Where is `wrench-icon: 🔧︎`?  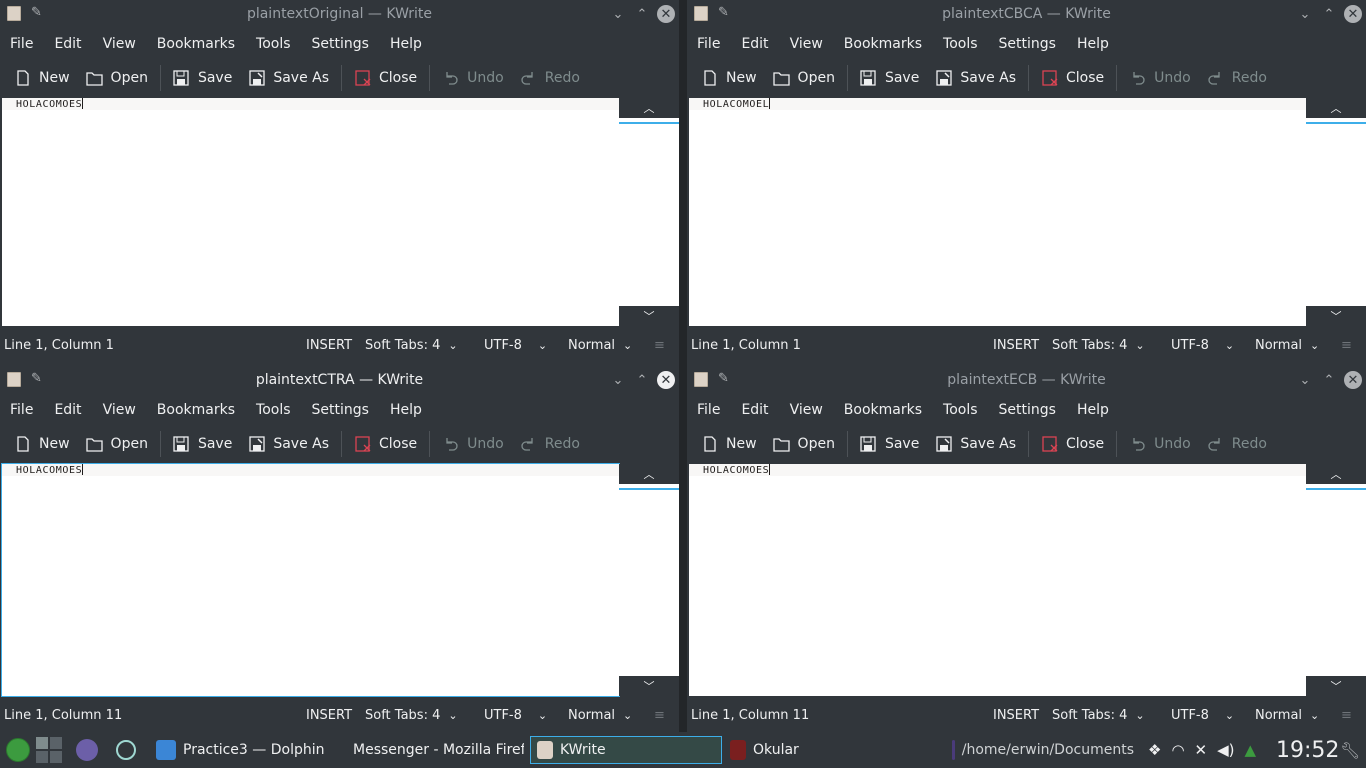 wrench-icon: 🔧︎ is located at coordinates (1350, 750).